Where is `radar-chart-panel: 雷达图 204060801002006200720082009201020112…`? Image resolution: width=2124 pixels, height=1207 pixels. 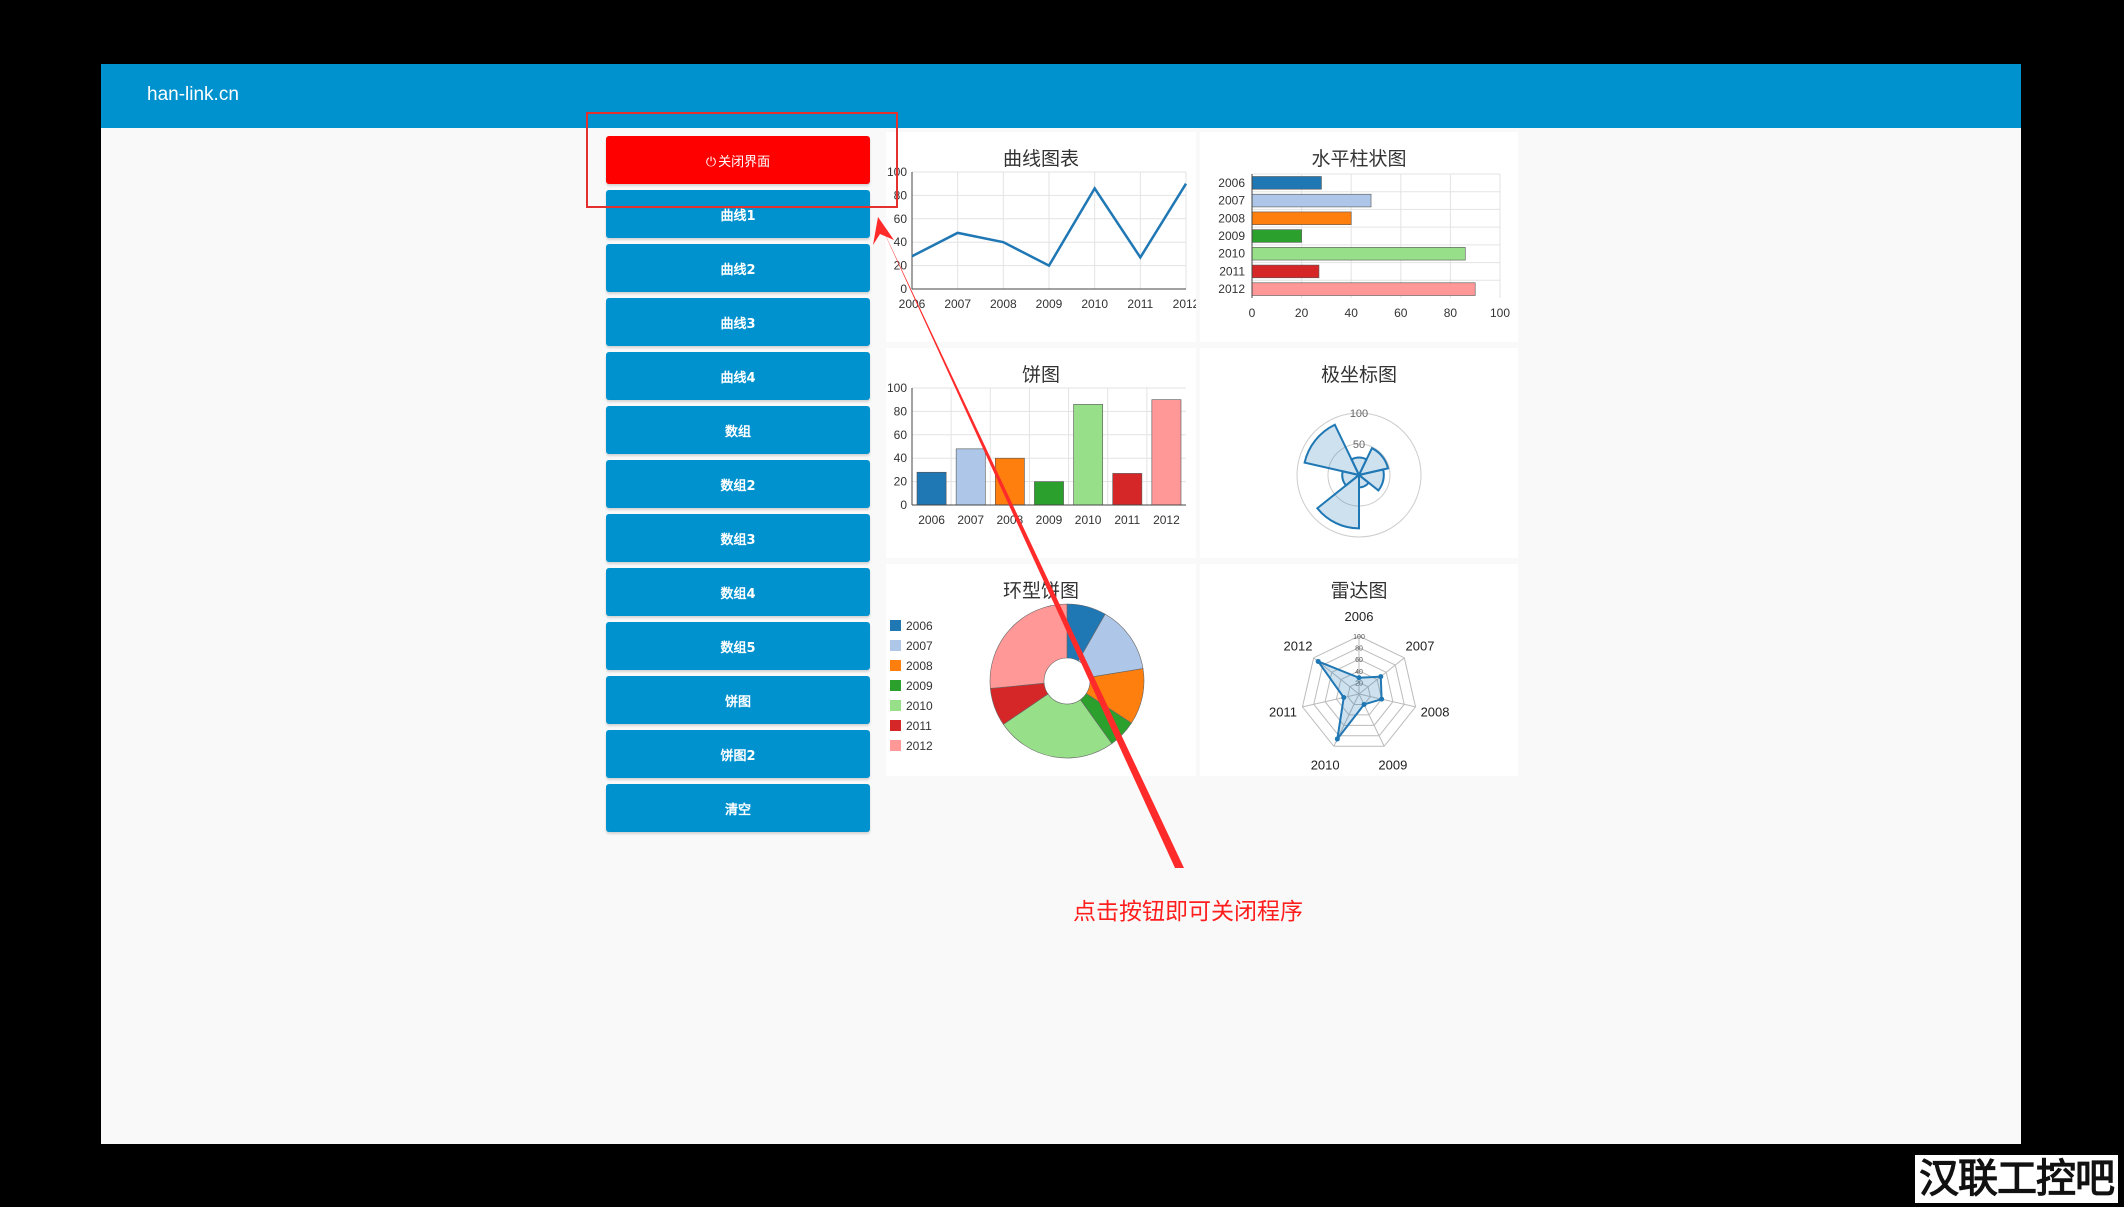
radar-chart-panel: 雷达图 204060801002006200720082009201020112… is located at coordinates (1359, 670).